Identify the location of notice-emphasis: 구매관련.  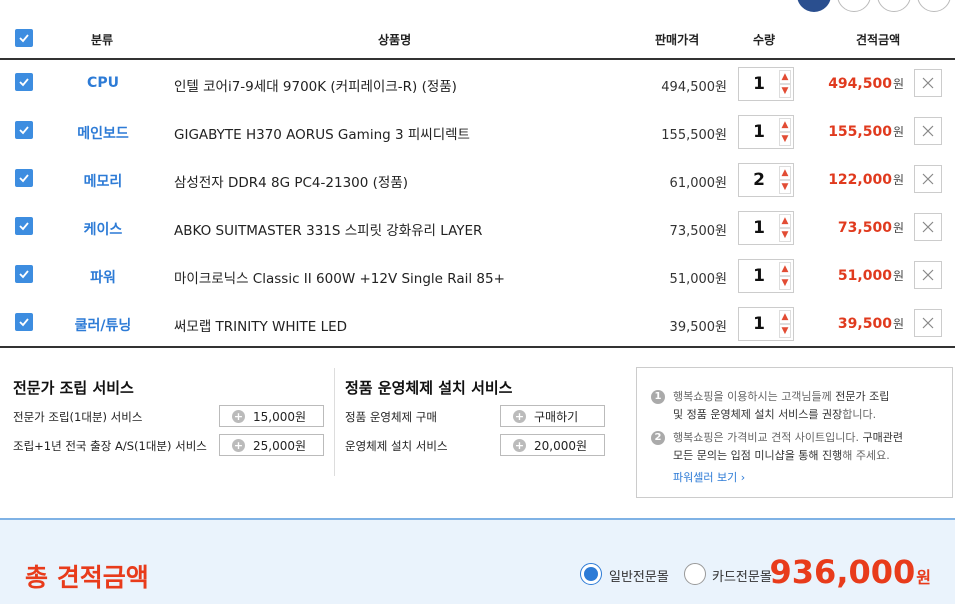
(883, 437).